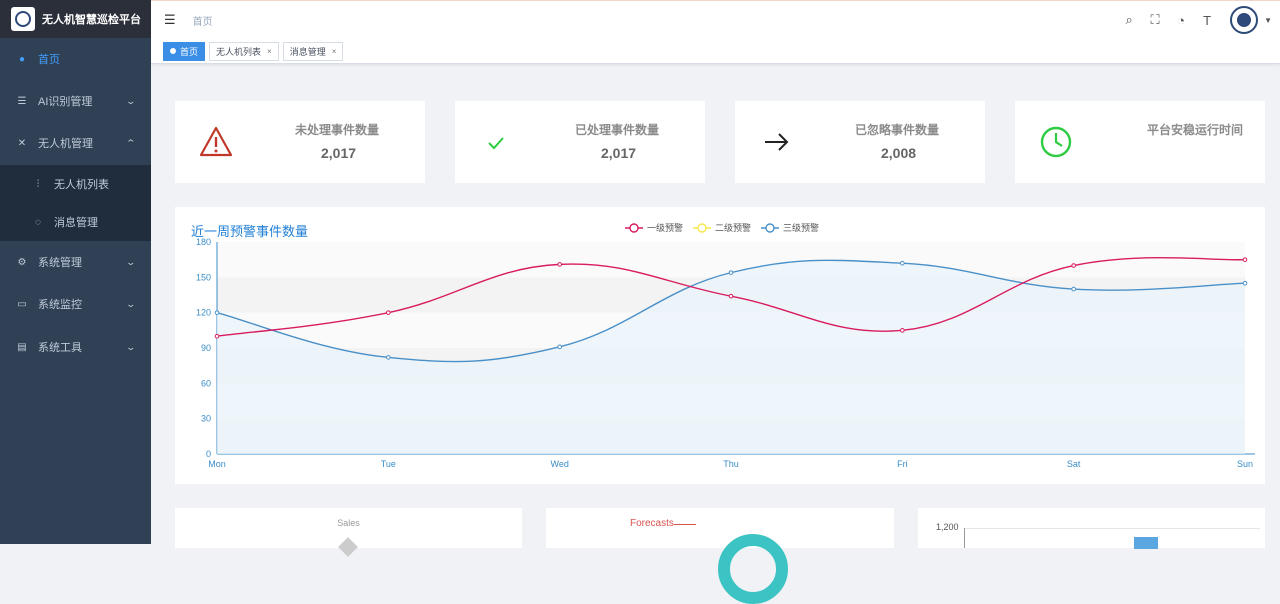 This screenshot has height=604, width=1280. I want to click on y-tick-label: 90, so click(206, 348).